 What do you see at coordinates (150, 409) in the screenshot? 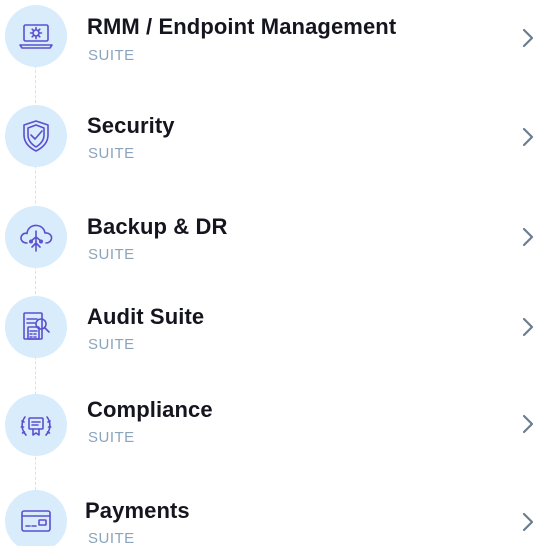
I see `menu-item-title: Compliance` at bounding box center [150, 409].